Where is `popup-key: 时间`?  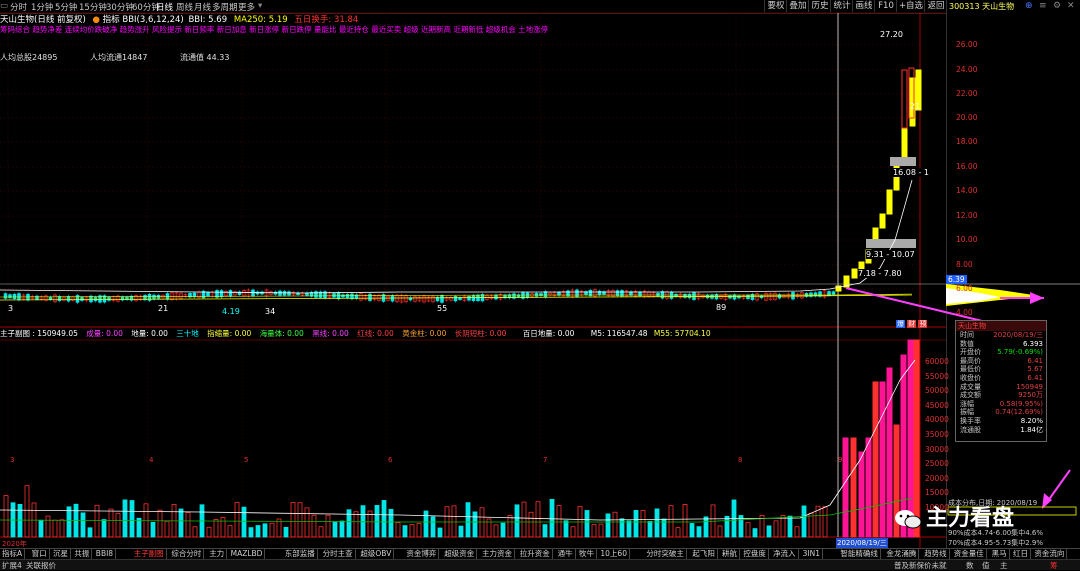
popup-key: 时间 is located at coordinates (967, 335).